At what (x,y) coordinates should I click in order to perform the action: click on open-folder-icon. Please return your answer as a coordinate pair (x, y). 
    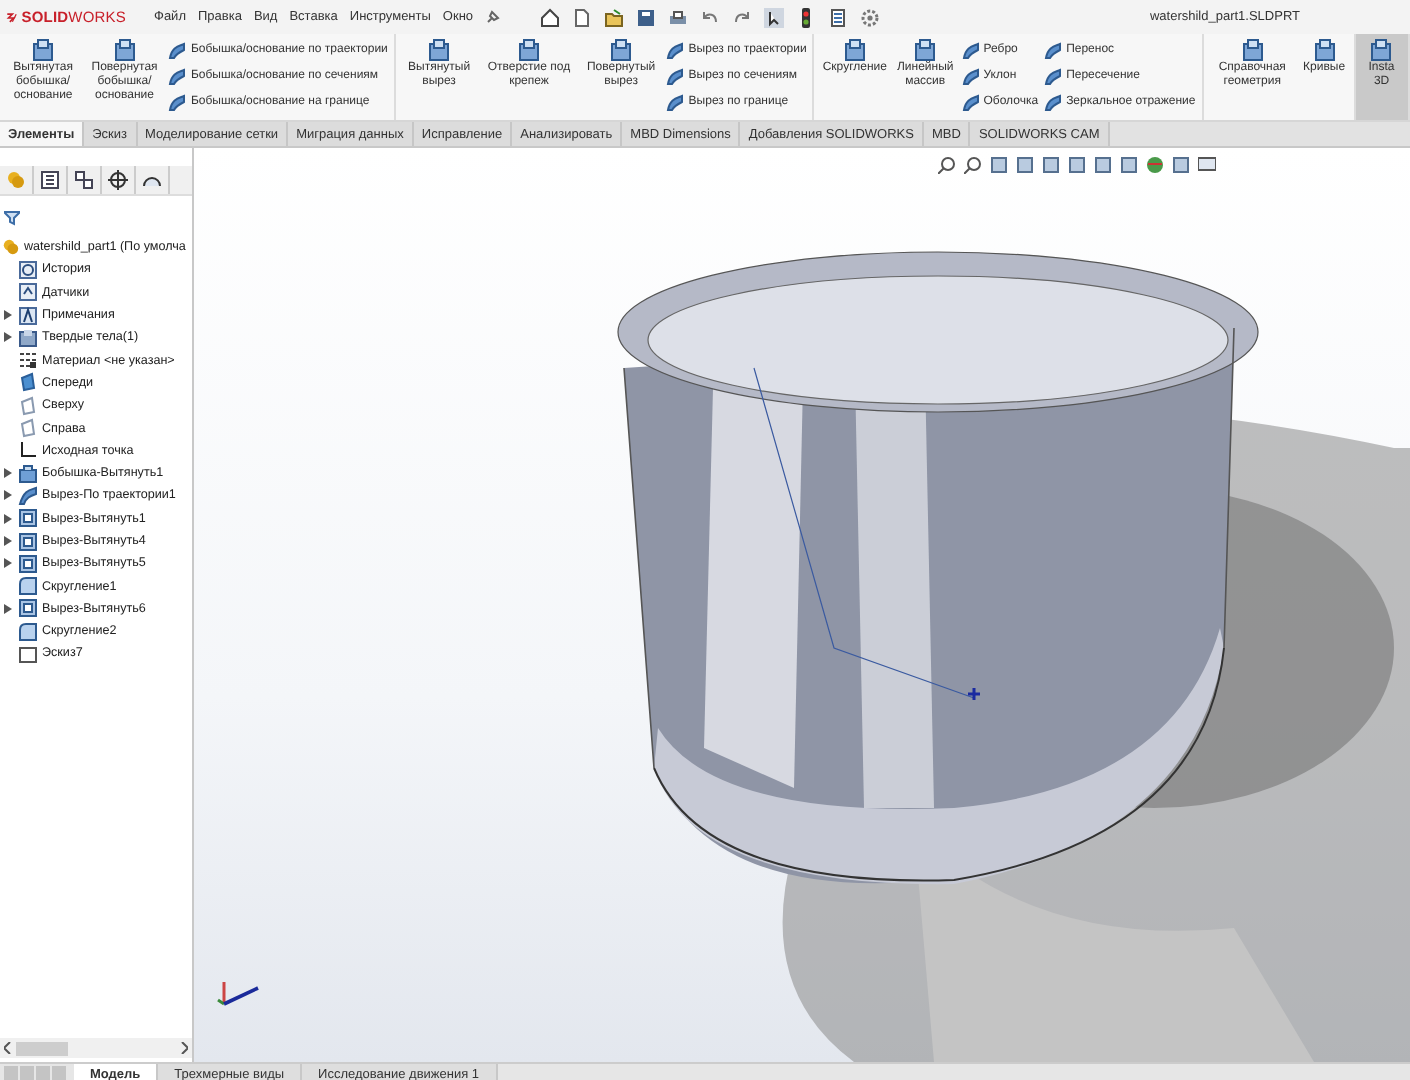
    Looking at the image, I should click on (613, 17).